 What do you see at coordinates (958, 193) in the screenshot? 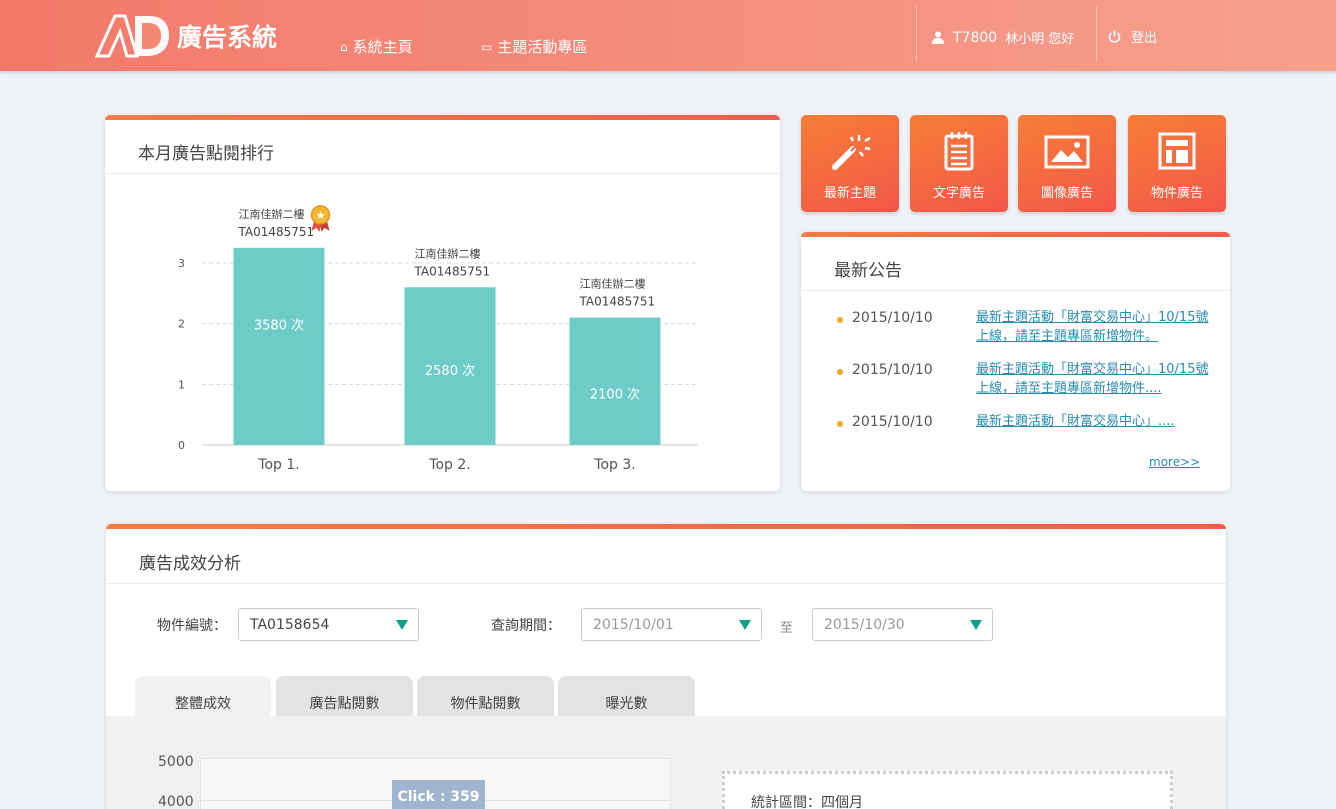
I see `quick-button-label: 文字廣告` at bounding box center [958, 193].